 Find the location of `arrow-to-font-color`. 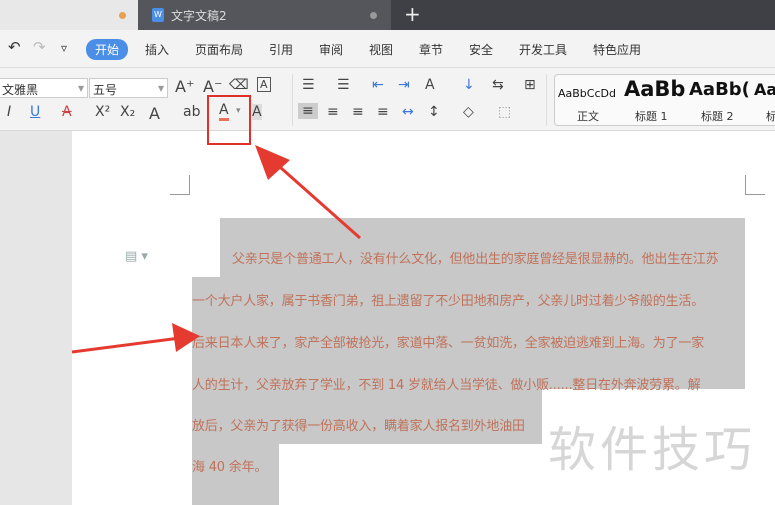

arrow-to-font-color is located at coordinates (308, 192).